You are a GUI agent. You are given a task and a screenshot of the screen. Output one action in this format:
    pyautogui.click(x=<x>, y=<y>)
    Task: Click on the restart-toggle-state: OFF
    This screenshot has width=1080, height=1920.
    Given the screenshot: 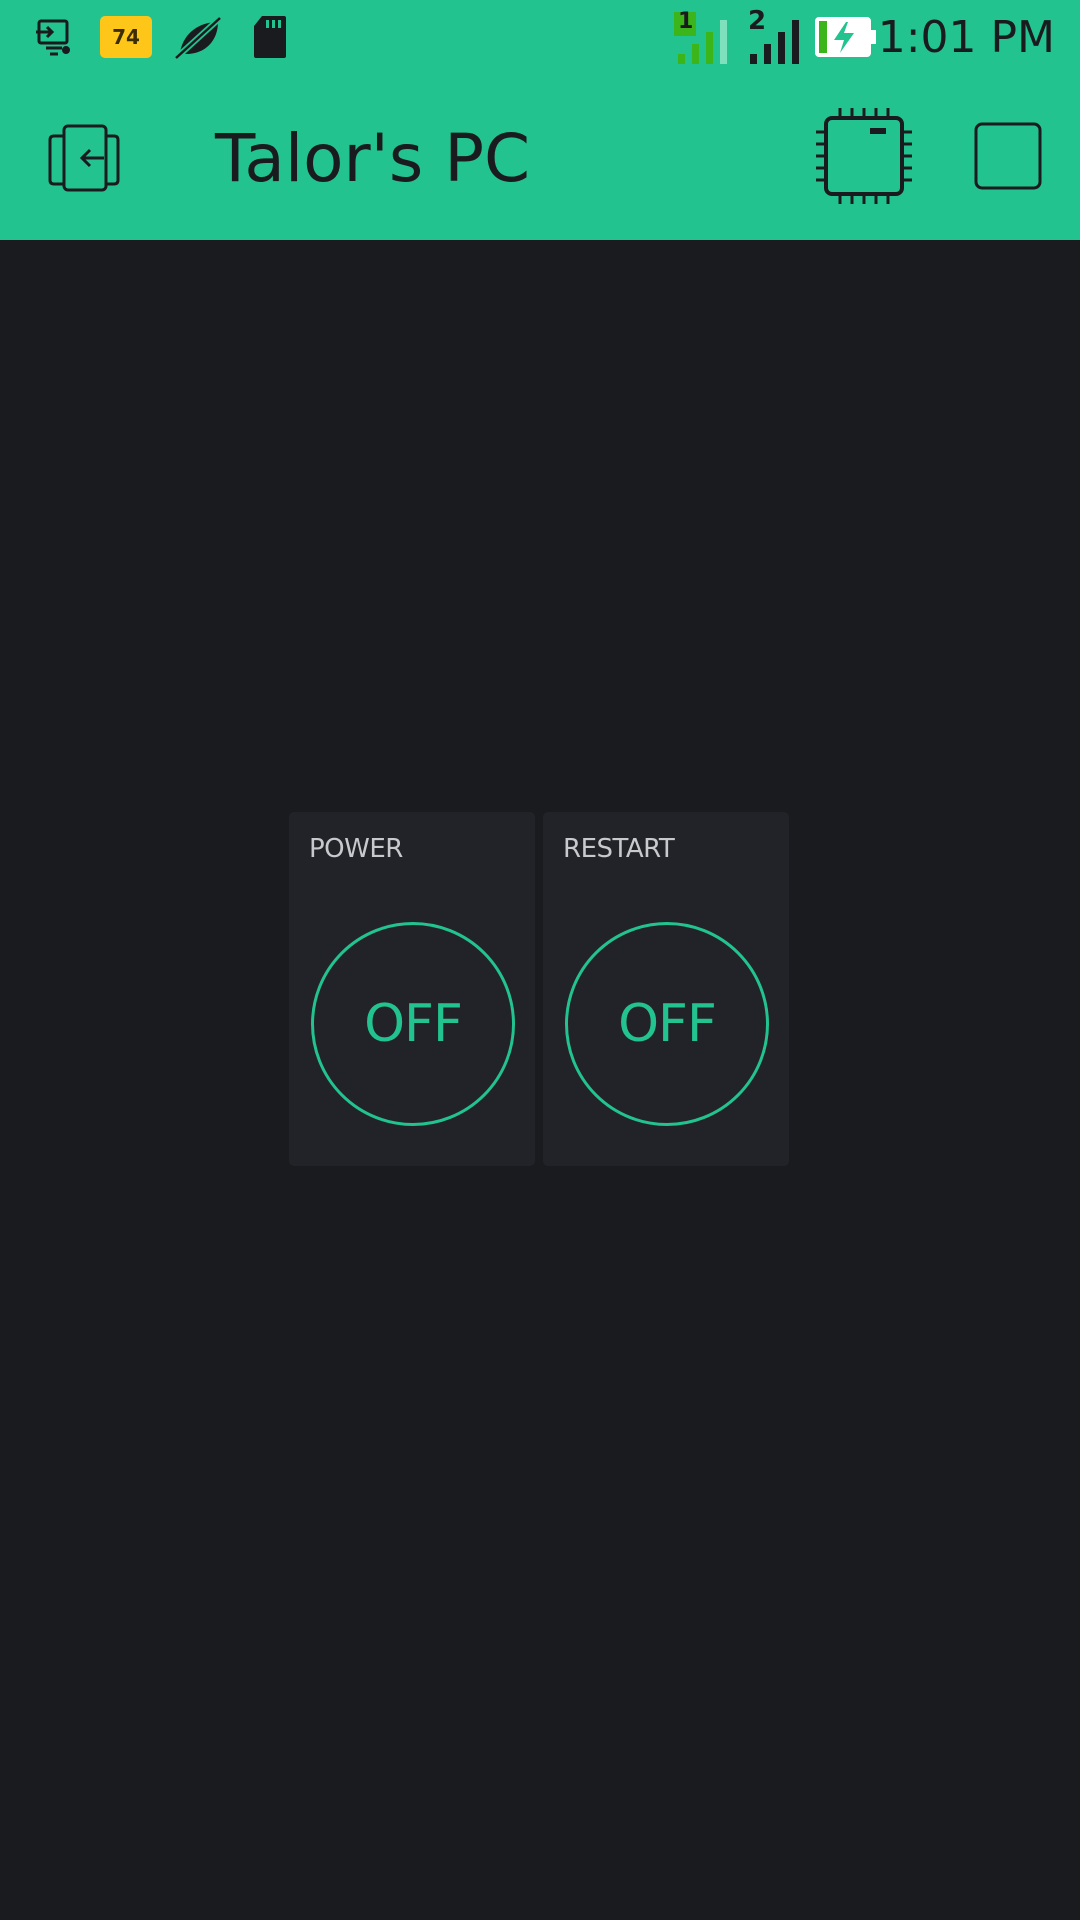 What is the action you would take?
    pyautogui.click(x=667, y=1024)
    